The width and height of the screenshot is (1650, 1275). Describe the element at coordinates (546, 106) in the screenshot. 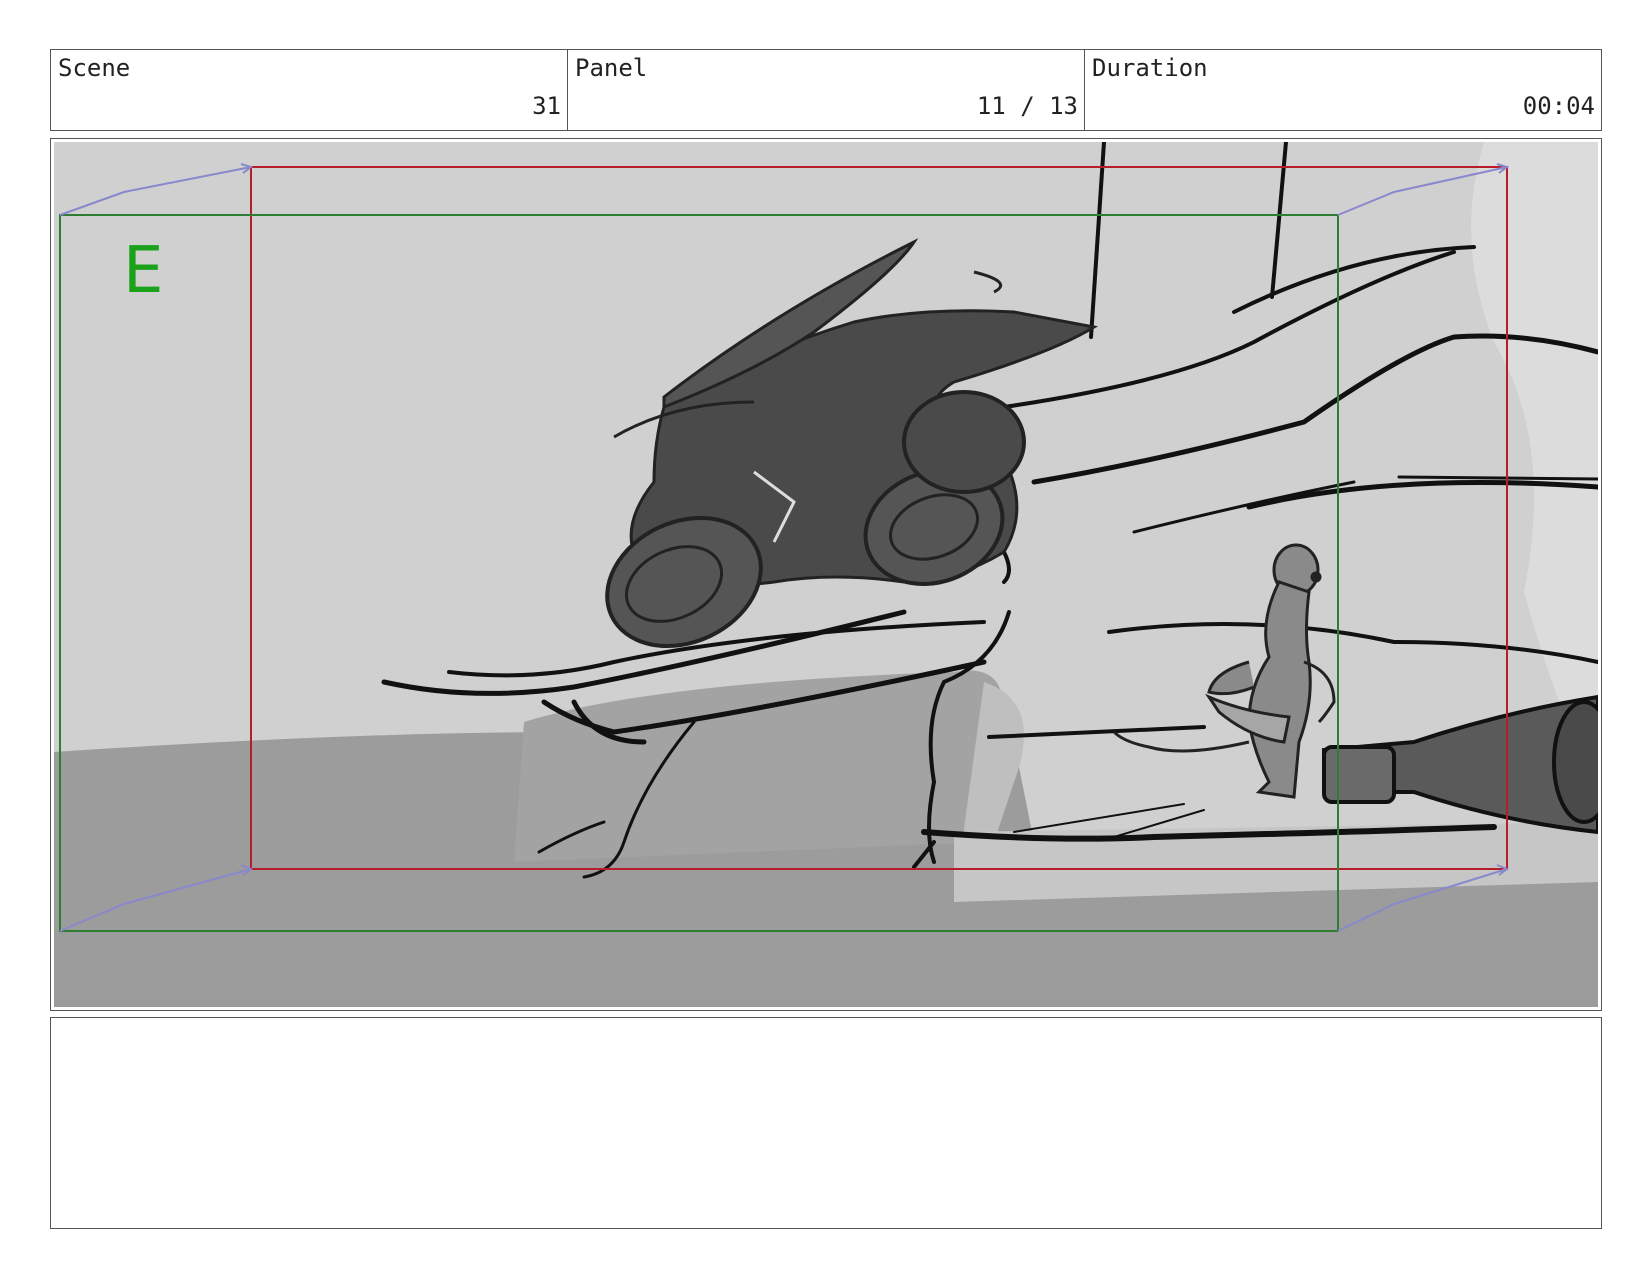

I see `scene-value: 31` at that location.